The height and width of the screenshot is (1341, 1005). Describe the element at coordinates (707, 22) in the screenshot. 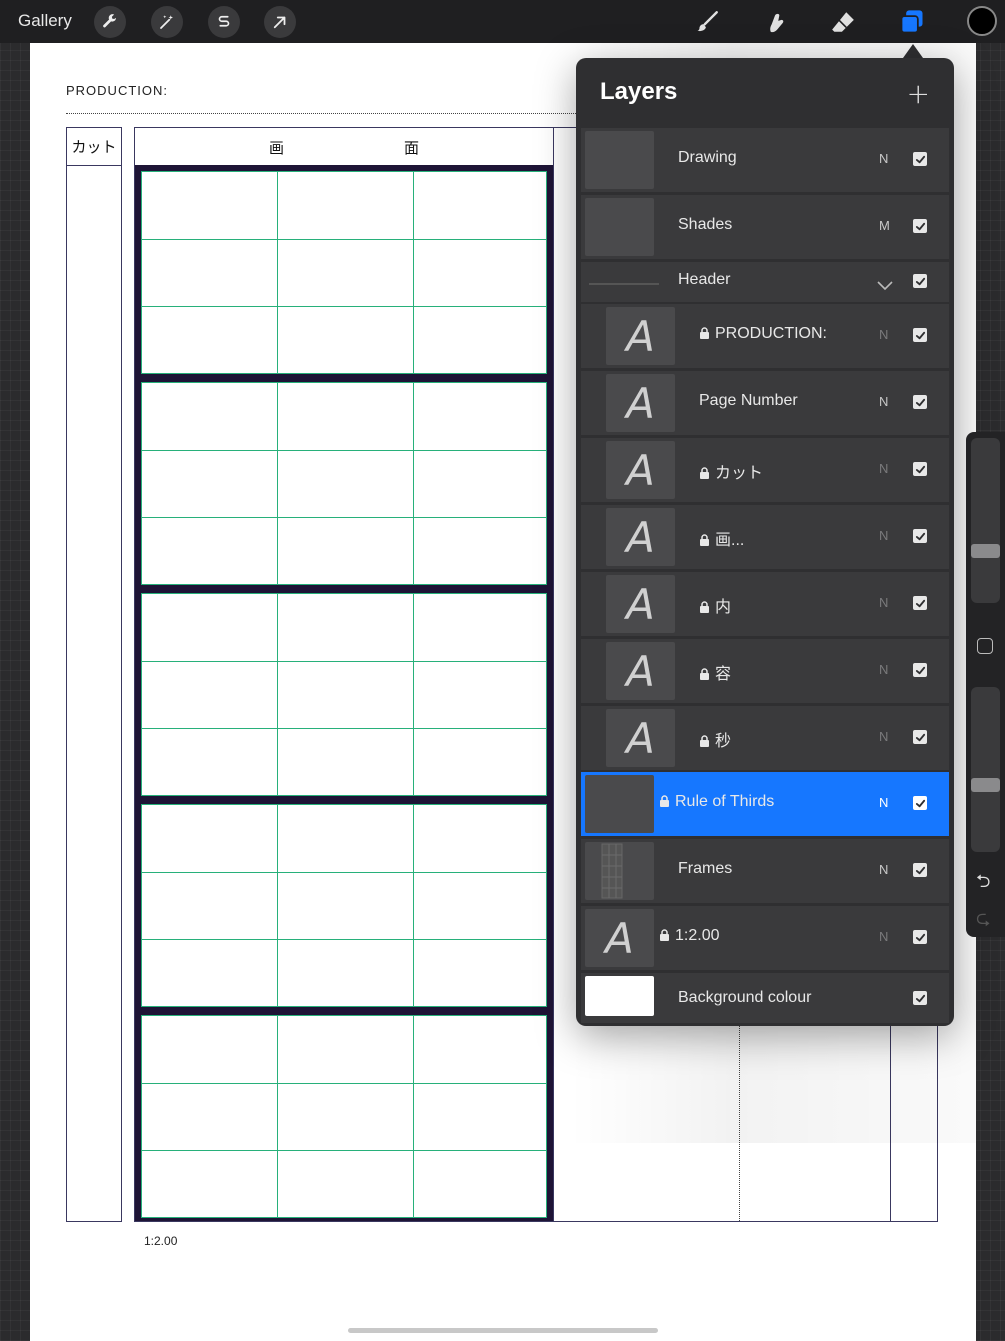

I see `brush-icon` at that location.